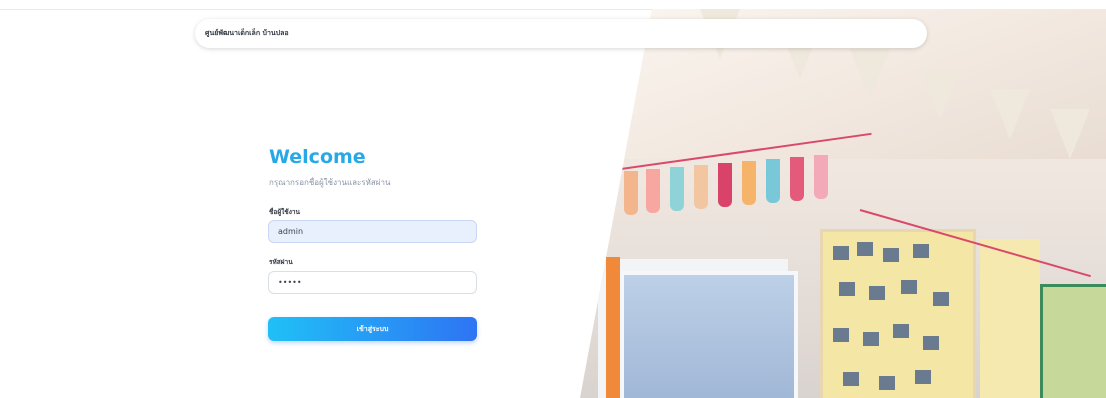 The image size is (1106, 398). Describe the element at coordinates (561, 33) in the screenshot. I see `top-header-bar: ศูนย์พัฒนาเด็กเล็ก บ้านปลอ` at that location.